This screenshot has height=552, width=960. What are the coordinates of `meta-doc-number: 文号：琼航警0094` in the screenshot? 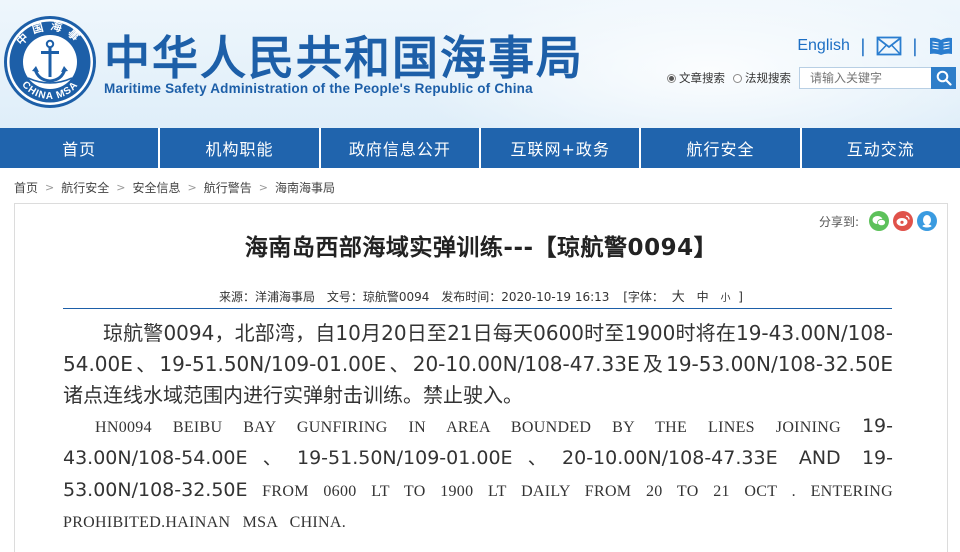 It's located at (378, 297).